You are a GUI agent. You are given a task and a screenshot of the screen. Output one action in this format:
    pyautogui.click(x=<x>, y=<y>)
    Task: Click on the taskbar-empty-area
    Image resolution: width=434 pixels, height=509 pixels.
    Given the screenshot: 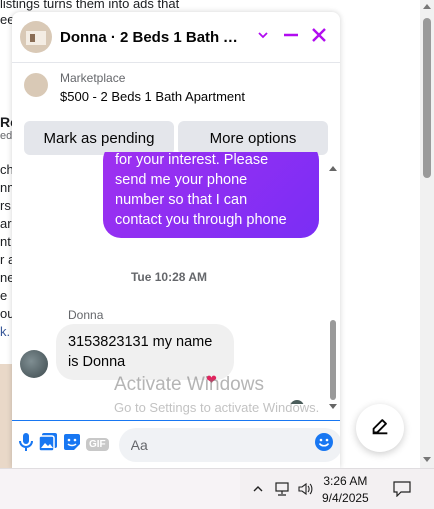 What is the action you would take?
    pyautogui.click(x=120, y=489)
    